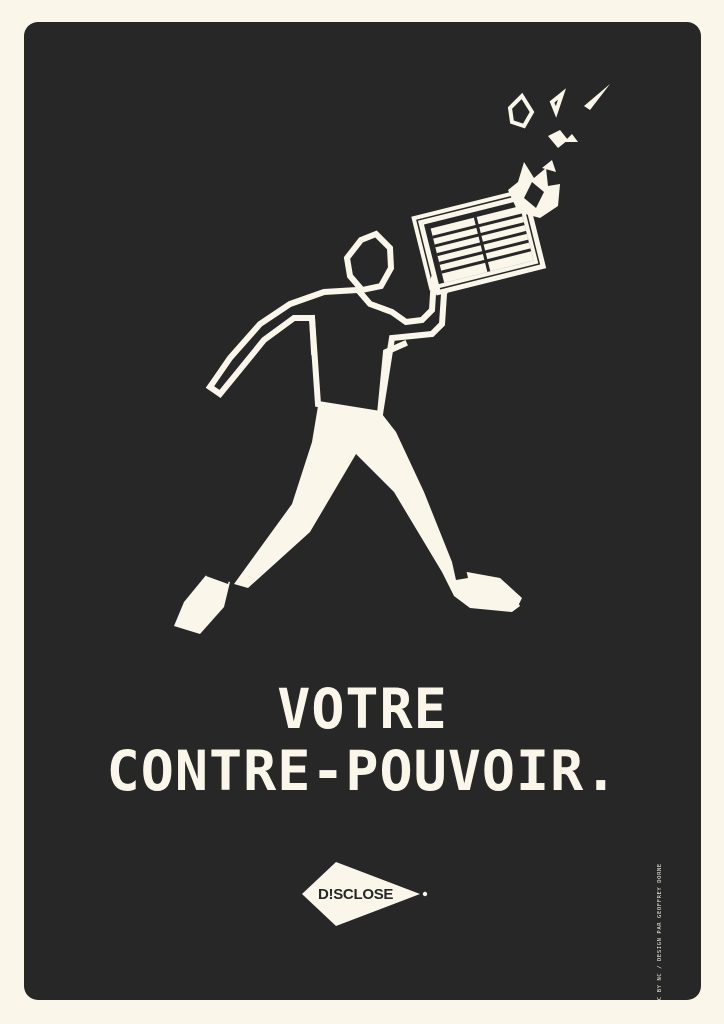 The width and height of the screenshot is (724, 1024). Describe the element at coordinates (362, 771) in the screenshot. I see `headline-line-2: CONTRE-POUVOIR.` at that location.